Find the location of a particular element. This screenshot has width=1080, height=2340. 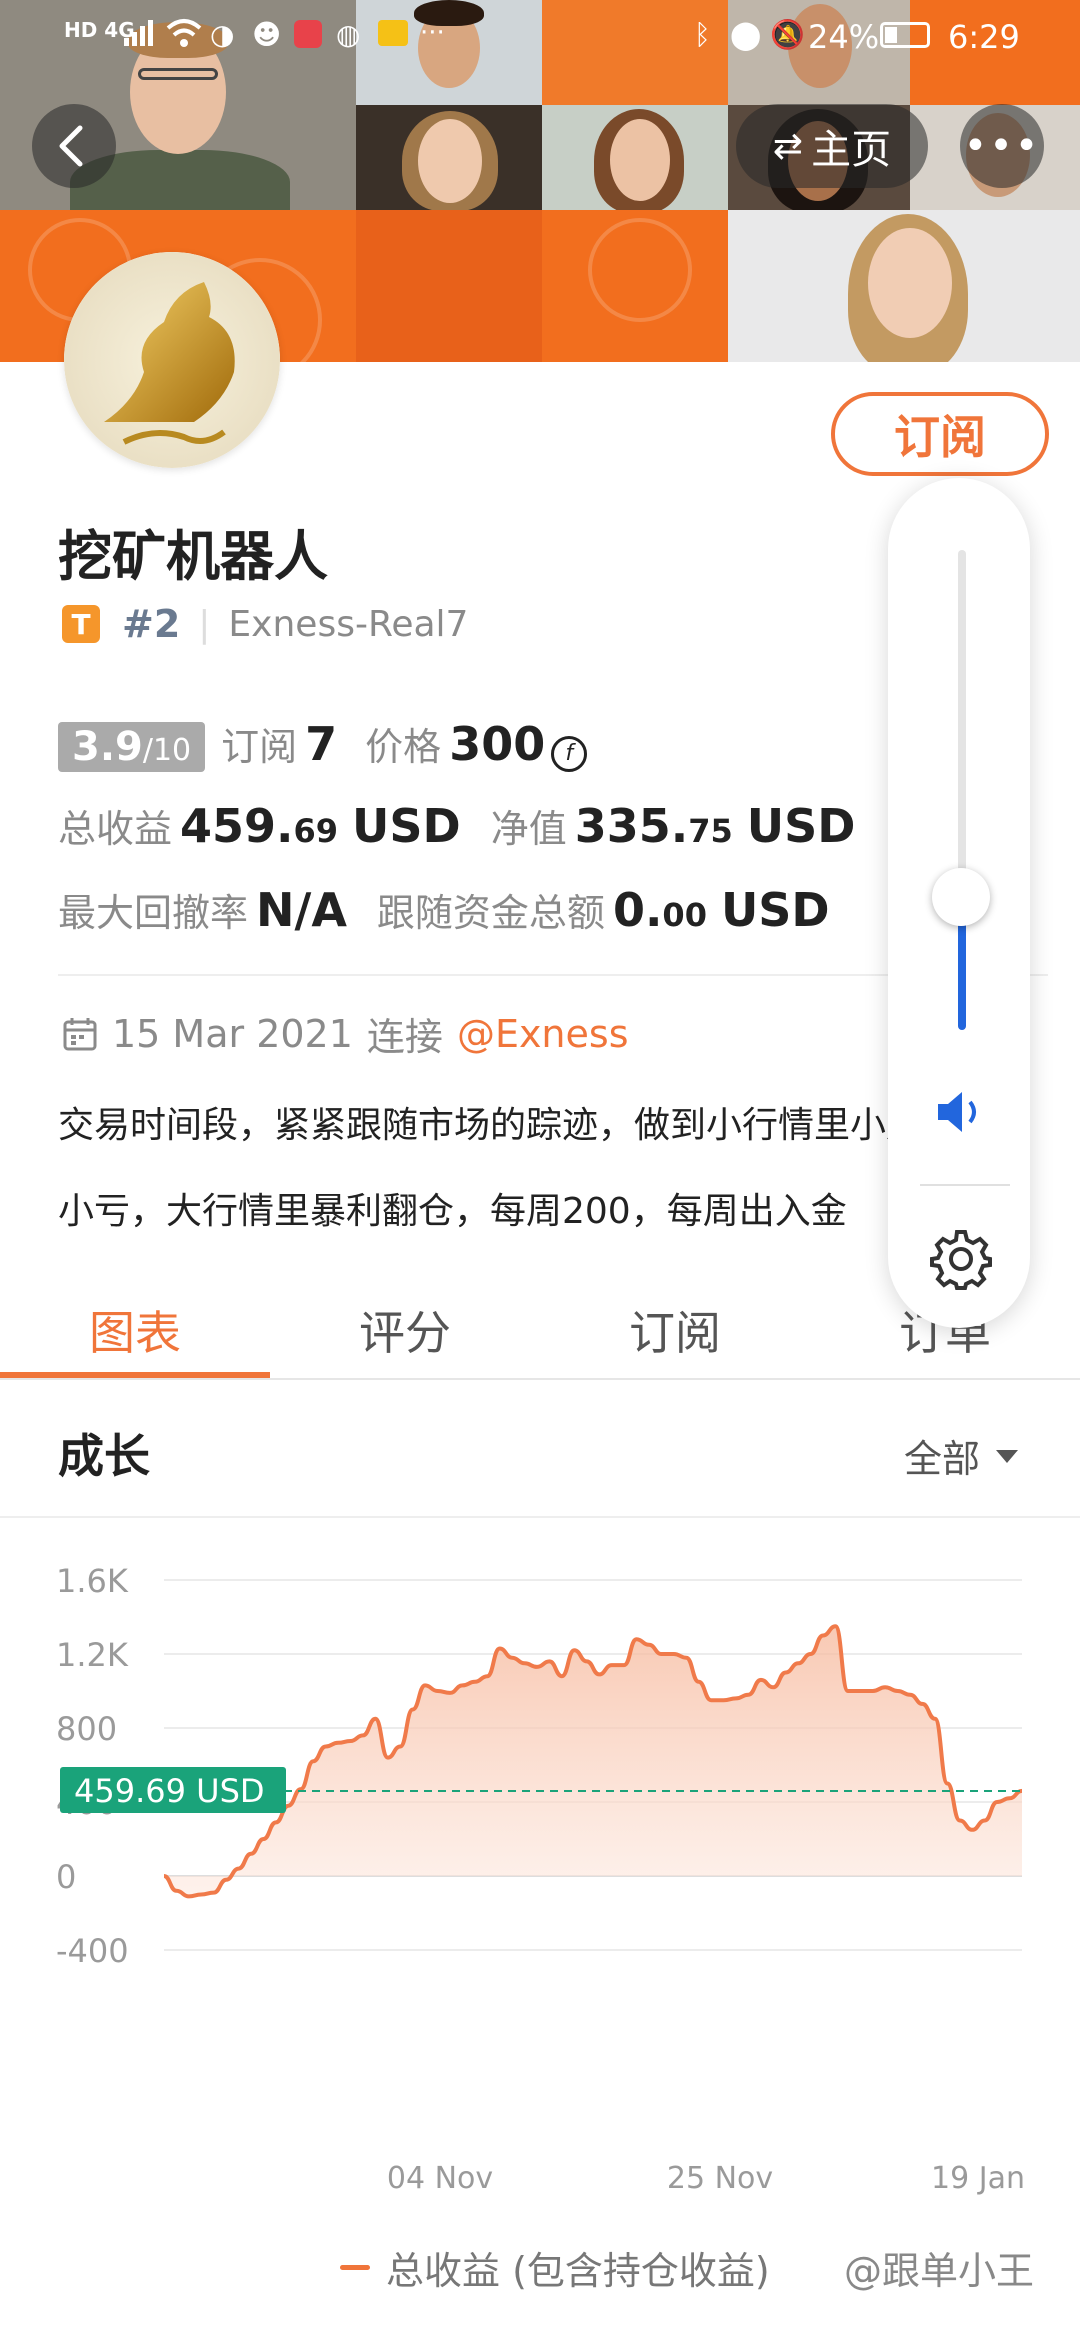

home-button: ⇄ 主页 is located at coordinates (832, 146).